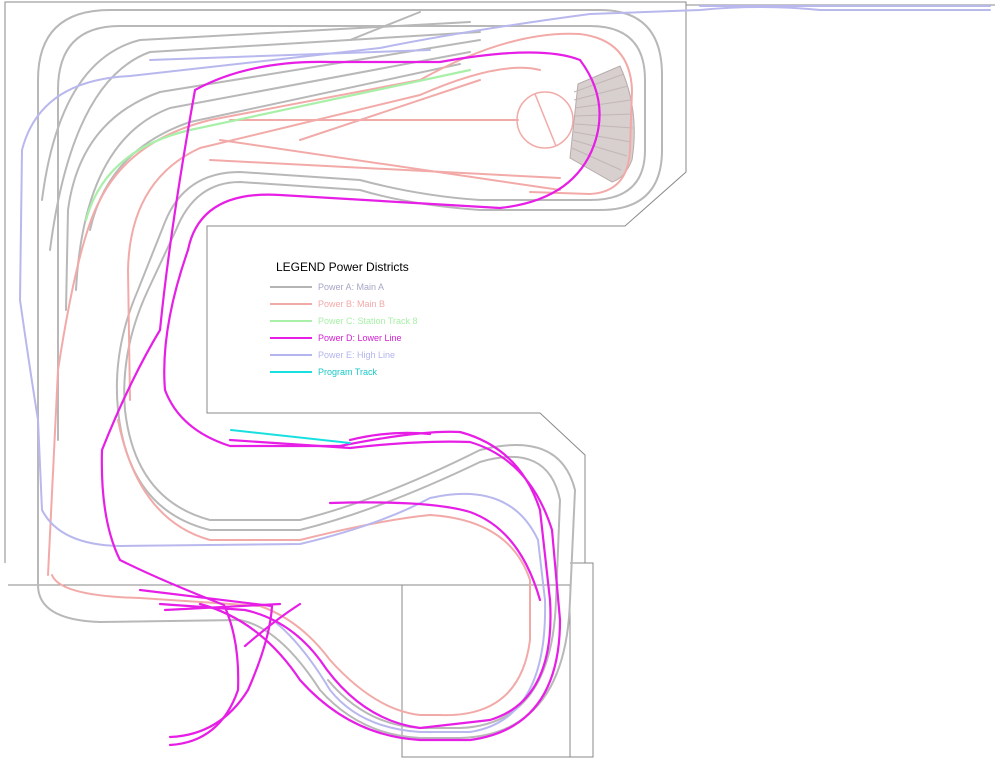 This screenshot has width=1000, height=763. Describe the element at coordinates (291, 321) in the screenshot. I see `legend-swatch-power-c` at that location.